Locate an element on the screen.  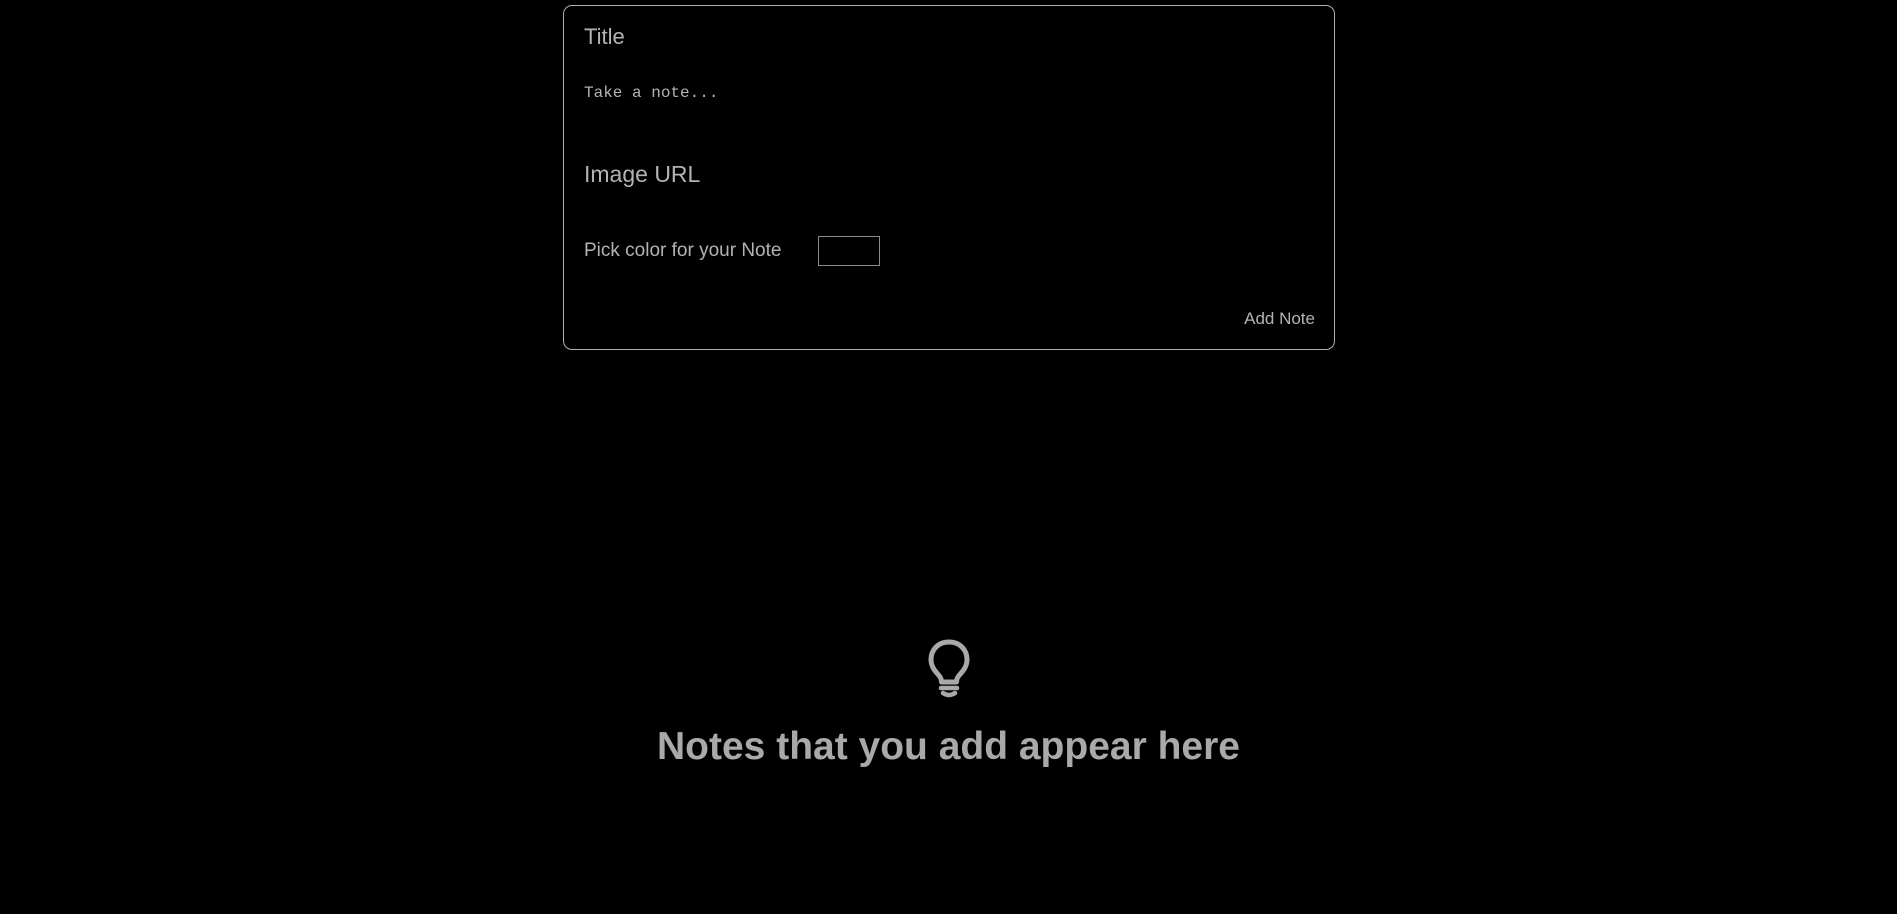
color-picker-label: Pick color for your Note is located at coordinates (683, 250).